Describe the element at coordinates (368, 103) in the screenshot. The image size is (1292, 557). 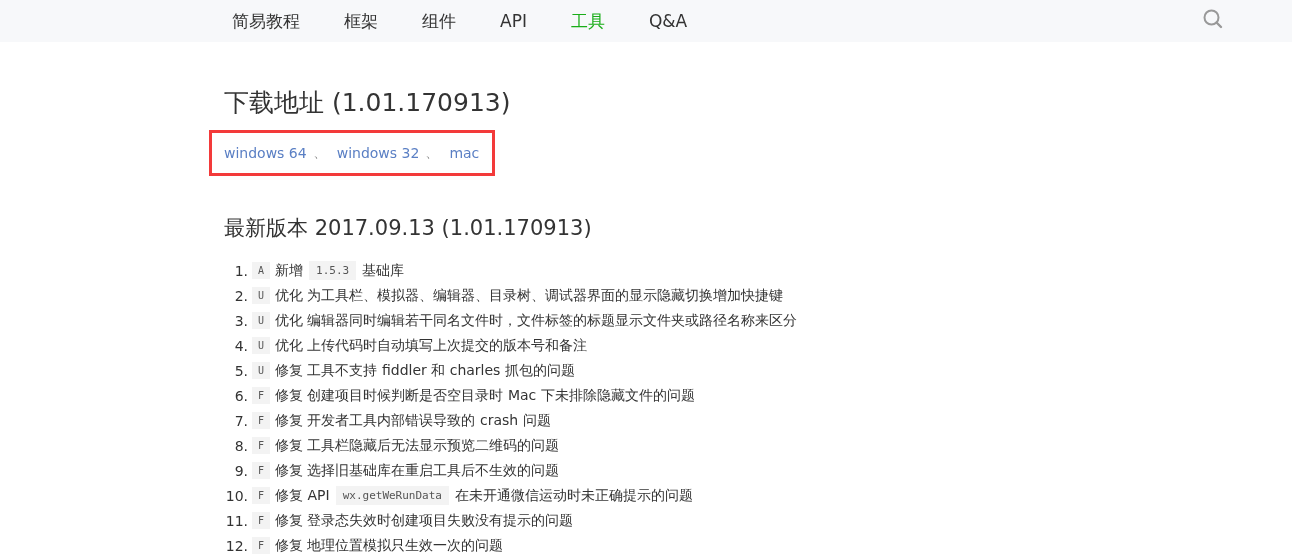
I see `section-title: 下载地址 (1.01.170913)` at that location.